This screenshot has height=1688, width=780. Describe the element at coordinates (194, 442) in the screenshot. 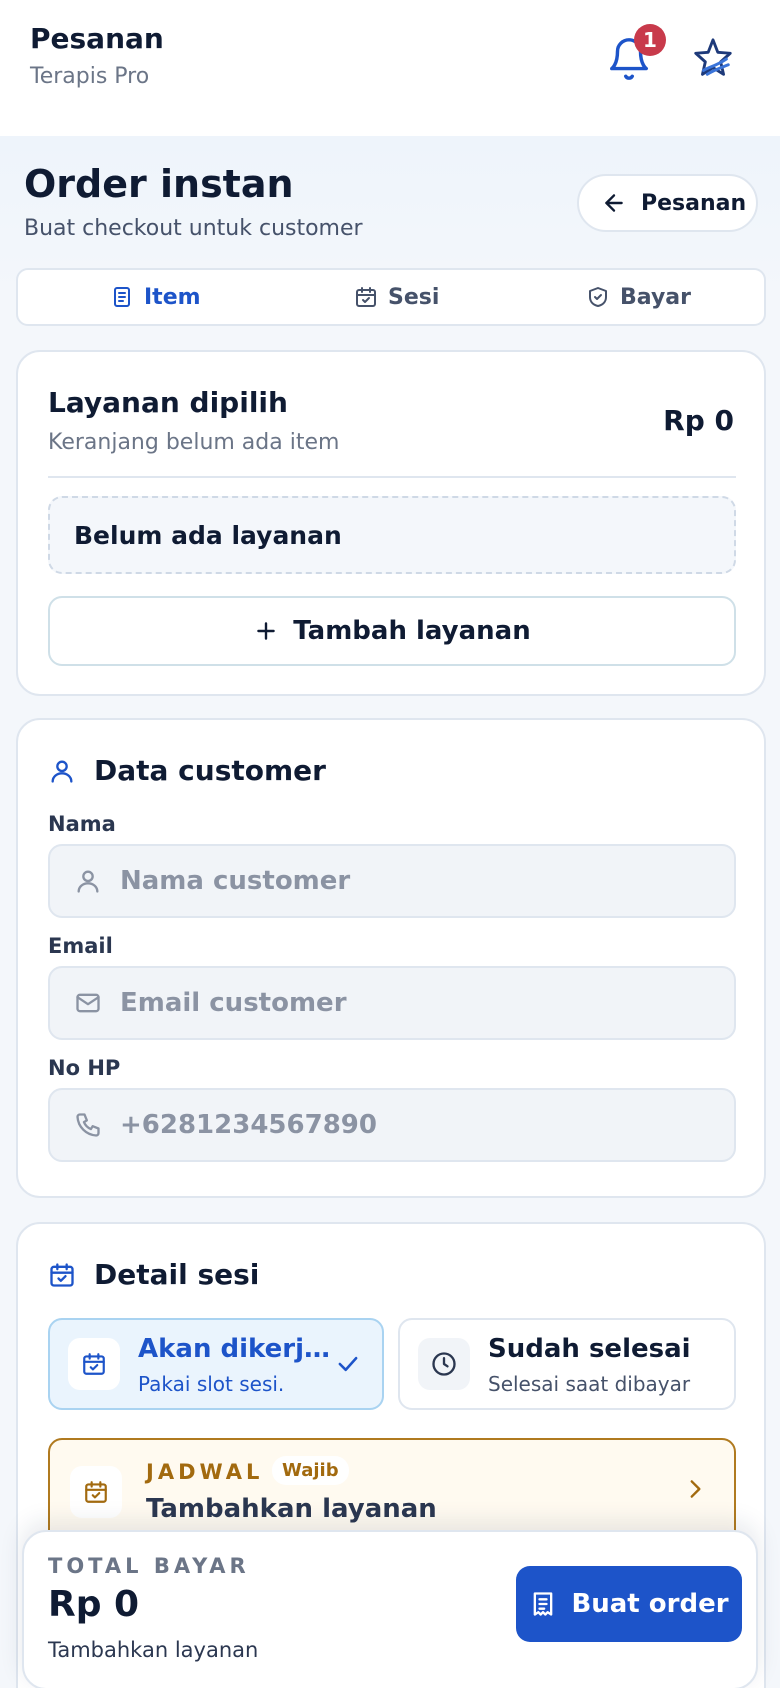

I see `services-subtitle: Keranjang belum ada item` at that location.